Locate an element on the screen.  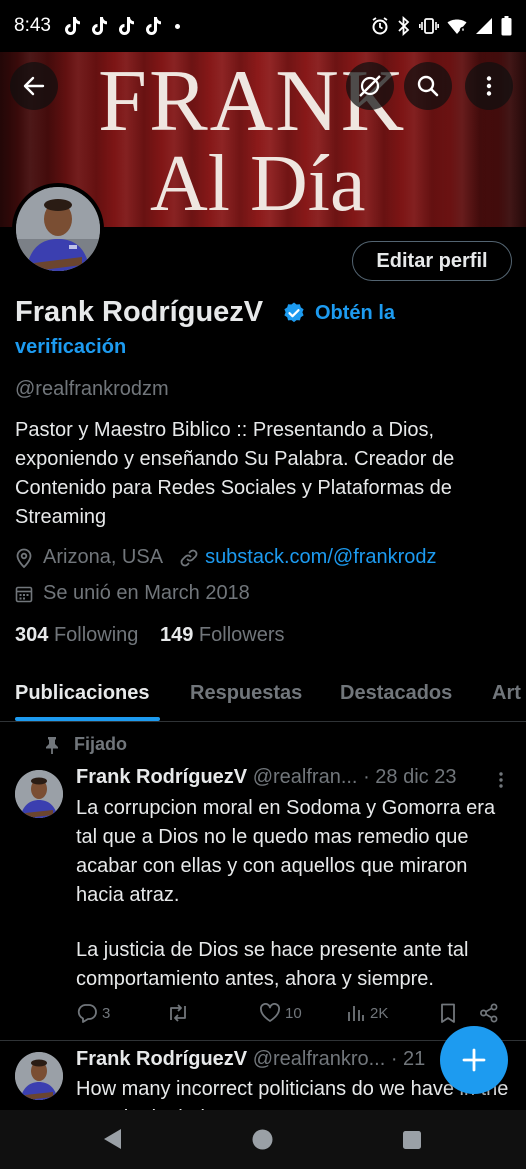
tweet-actions: 3 10 2K is located at coordinates (291, 1016).